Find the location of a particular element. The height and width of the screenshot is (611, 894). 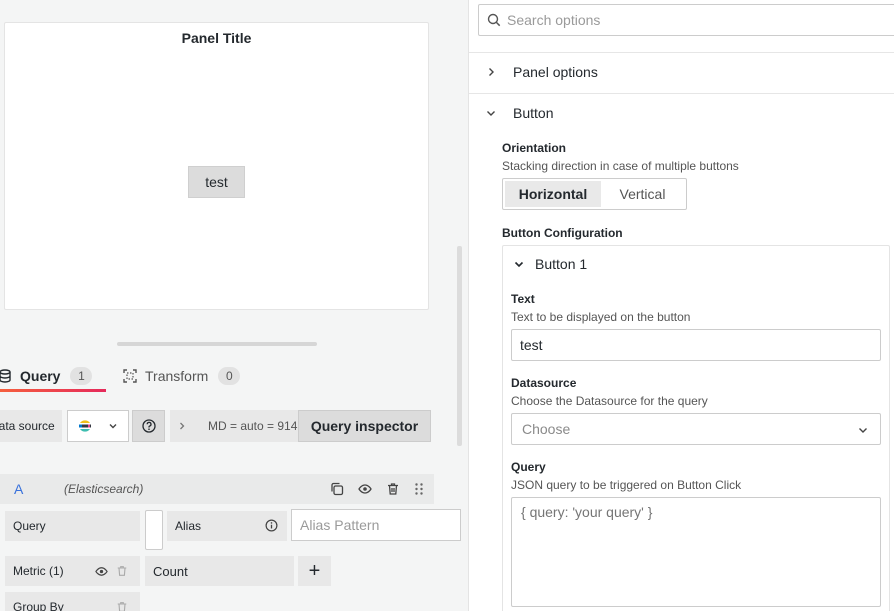

alias-placeholder: Alias Pattern is located at coordinates (340, 525).